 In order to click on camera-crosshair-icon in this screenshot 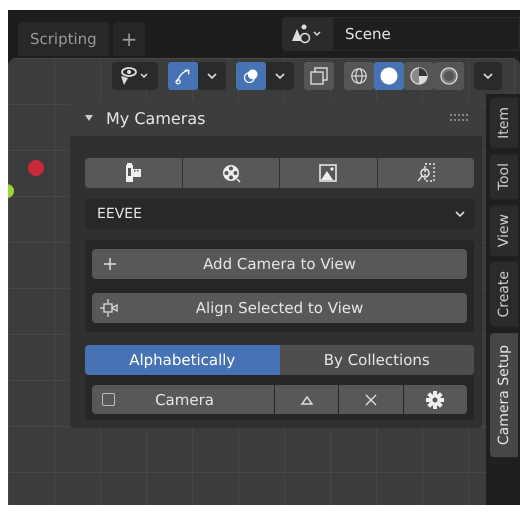, I will do `click(110, 308)`.